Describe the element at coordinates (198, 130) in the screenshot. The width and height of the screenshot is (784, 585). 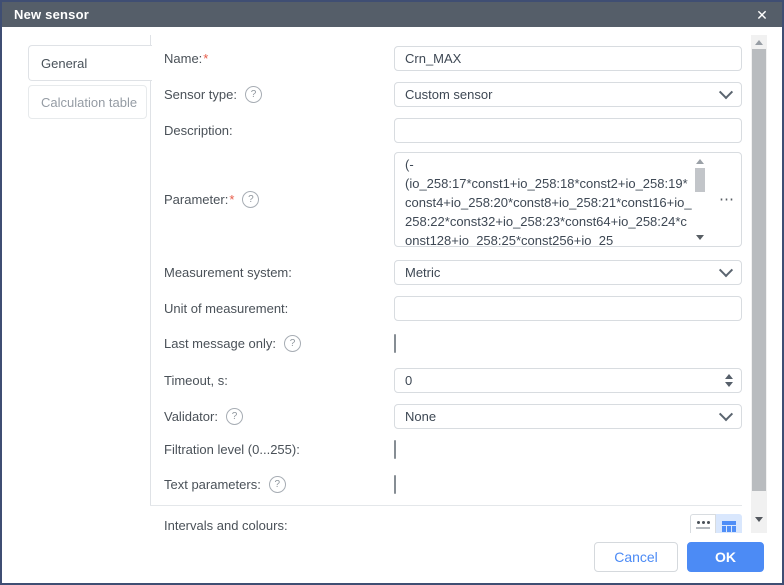
I see `description-label: Description:` at that location.